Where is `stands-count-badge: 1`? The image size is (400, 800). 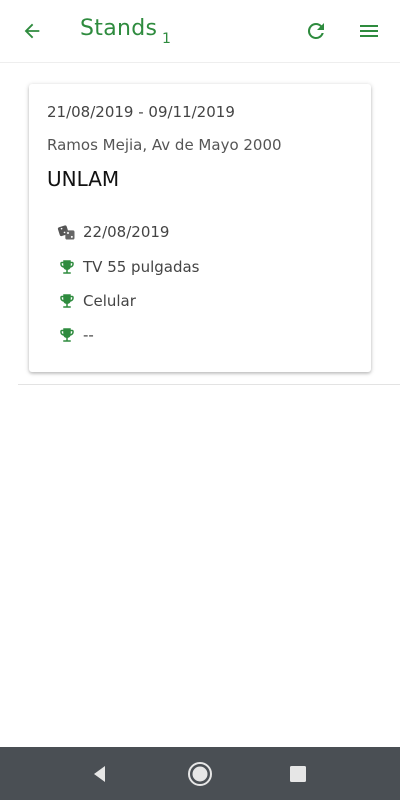 stands-count-badge: 1 is located at coordinates (166, 39).